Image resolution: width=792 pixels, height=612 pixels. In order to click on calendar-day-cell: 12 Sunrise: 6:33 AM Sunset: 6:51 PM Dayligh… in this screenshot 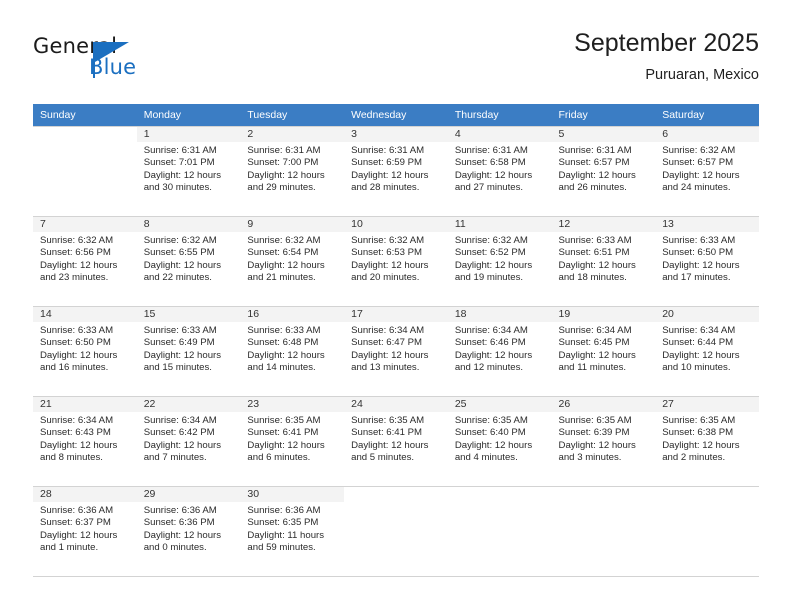, I will do `click(603, 261)`.